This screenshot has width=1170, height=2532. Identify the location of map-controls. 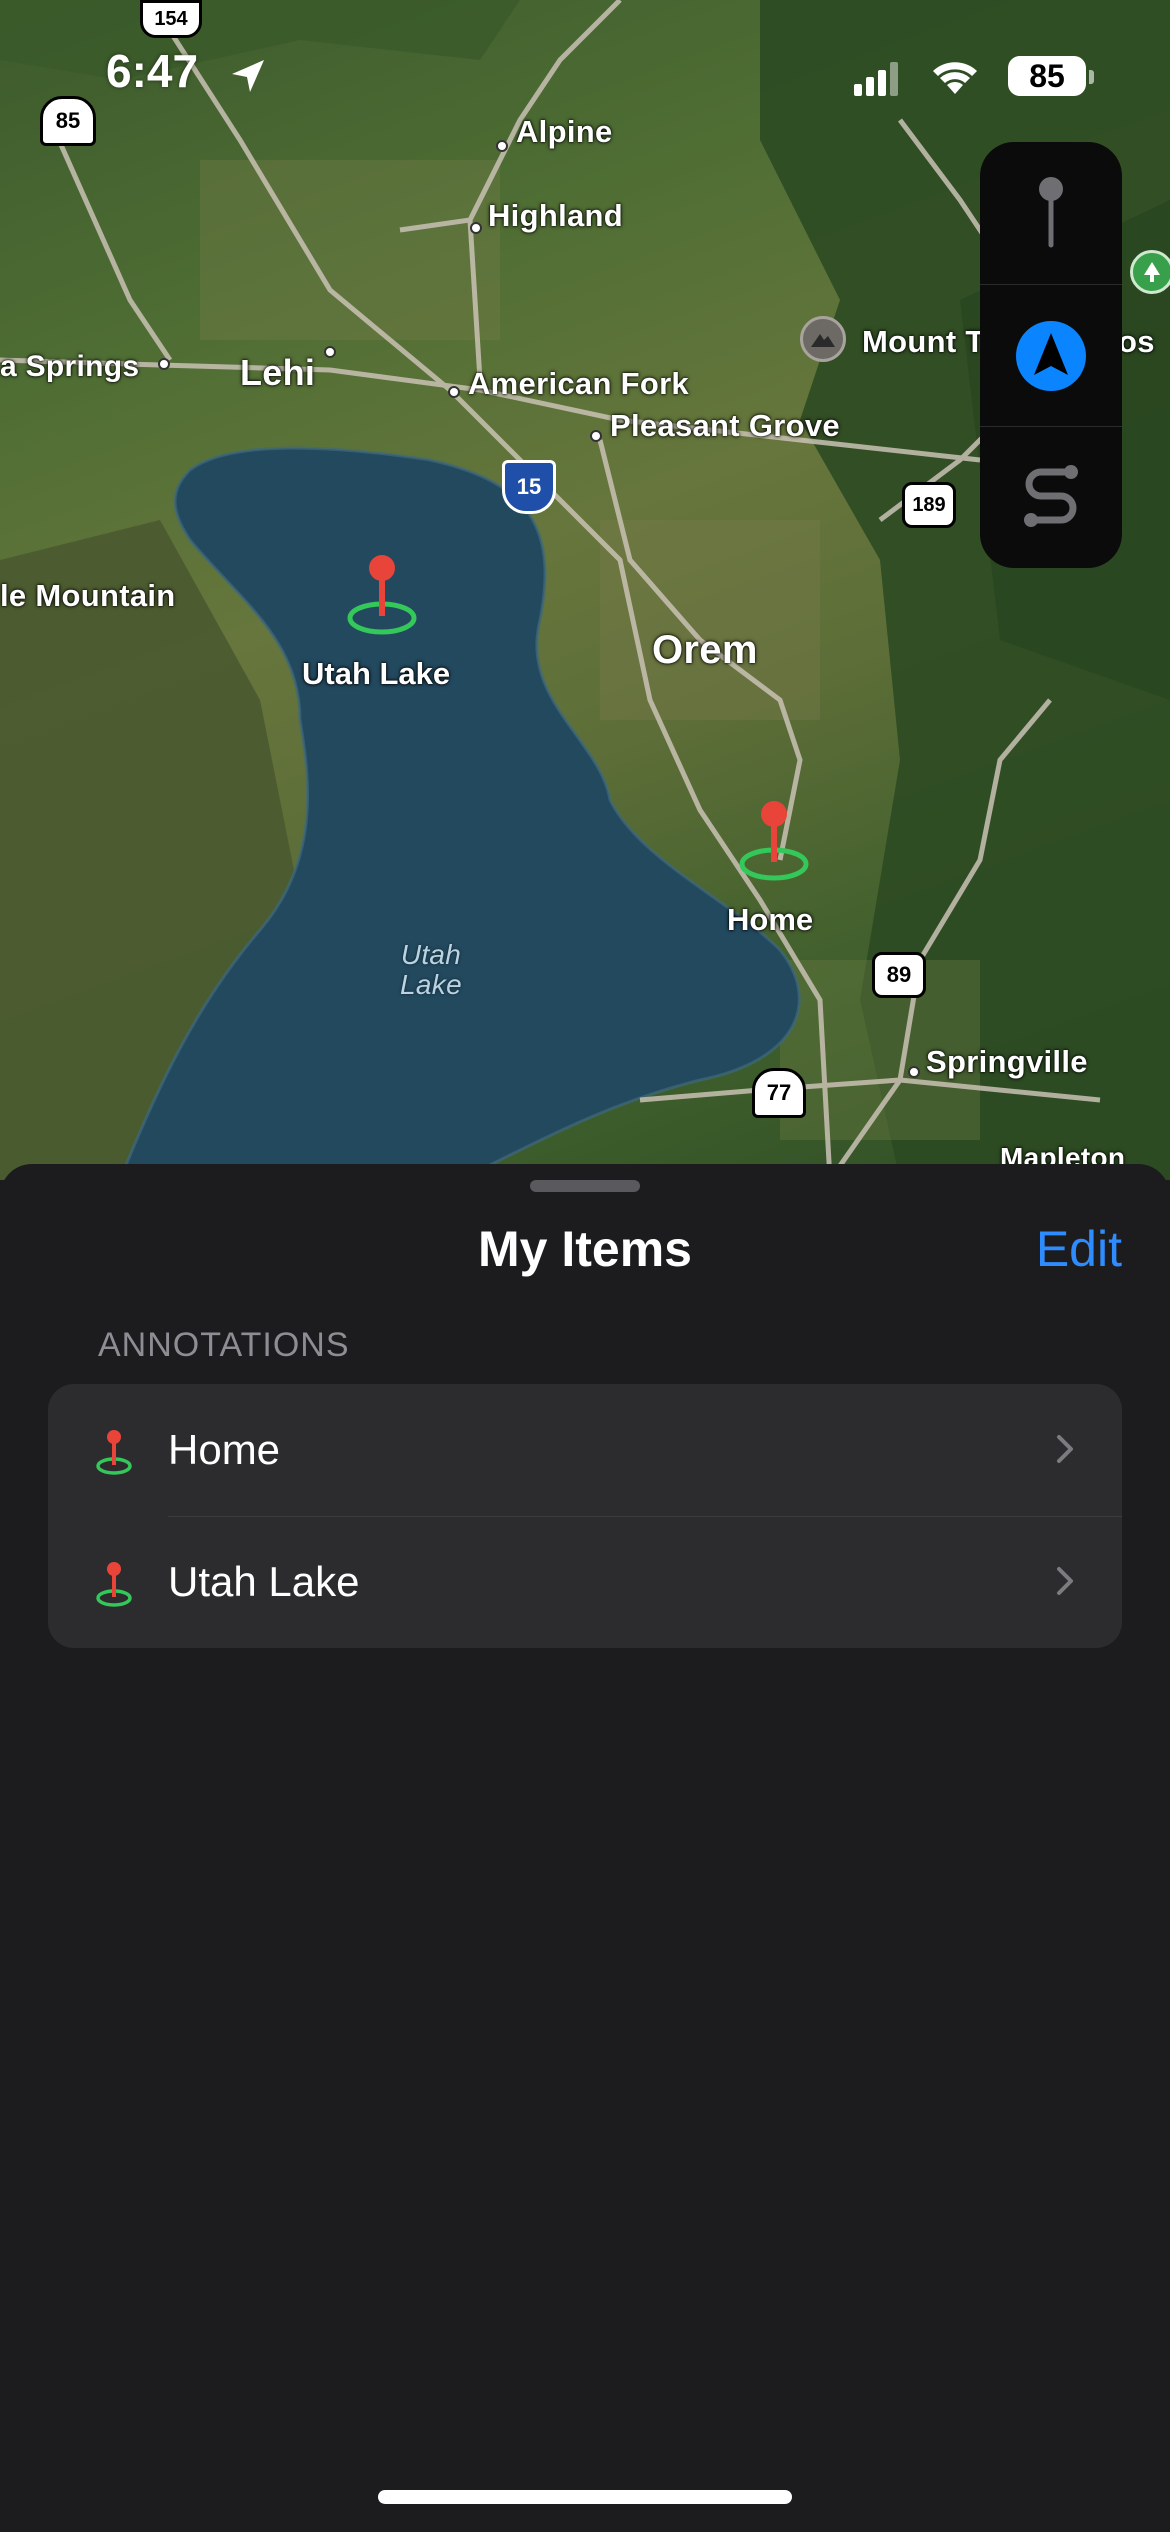
(1051, 355).